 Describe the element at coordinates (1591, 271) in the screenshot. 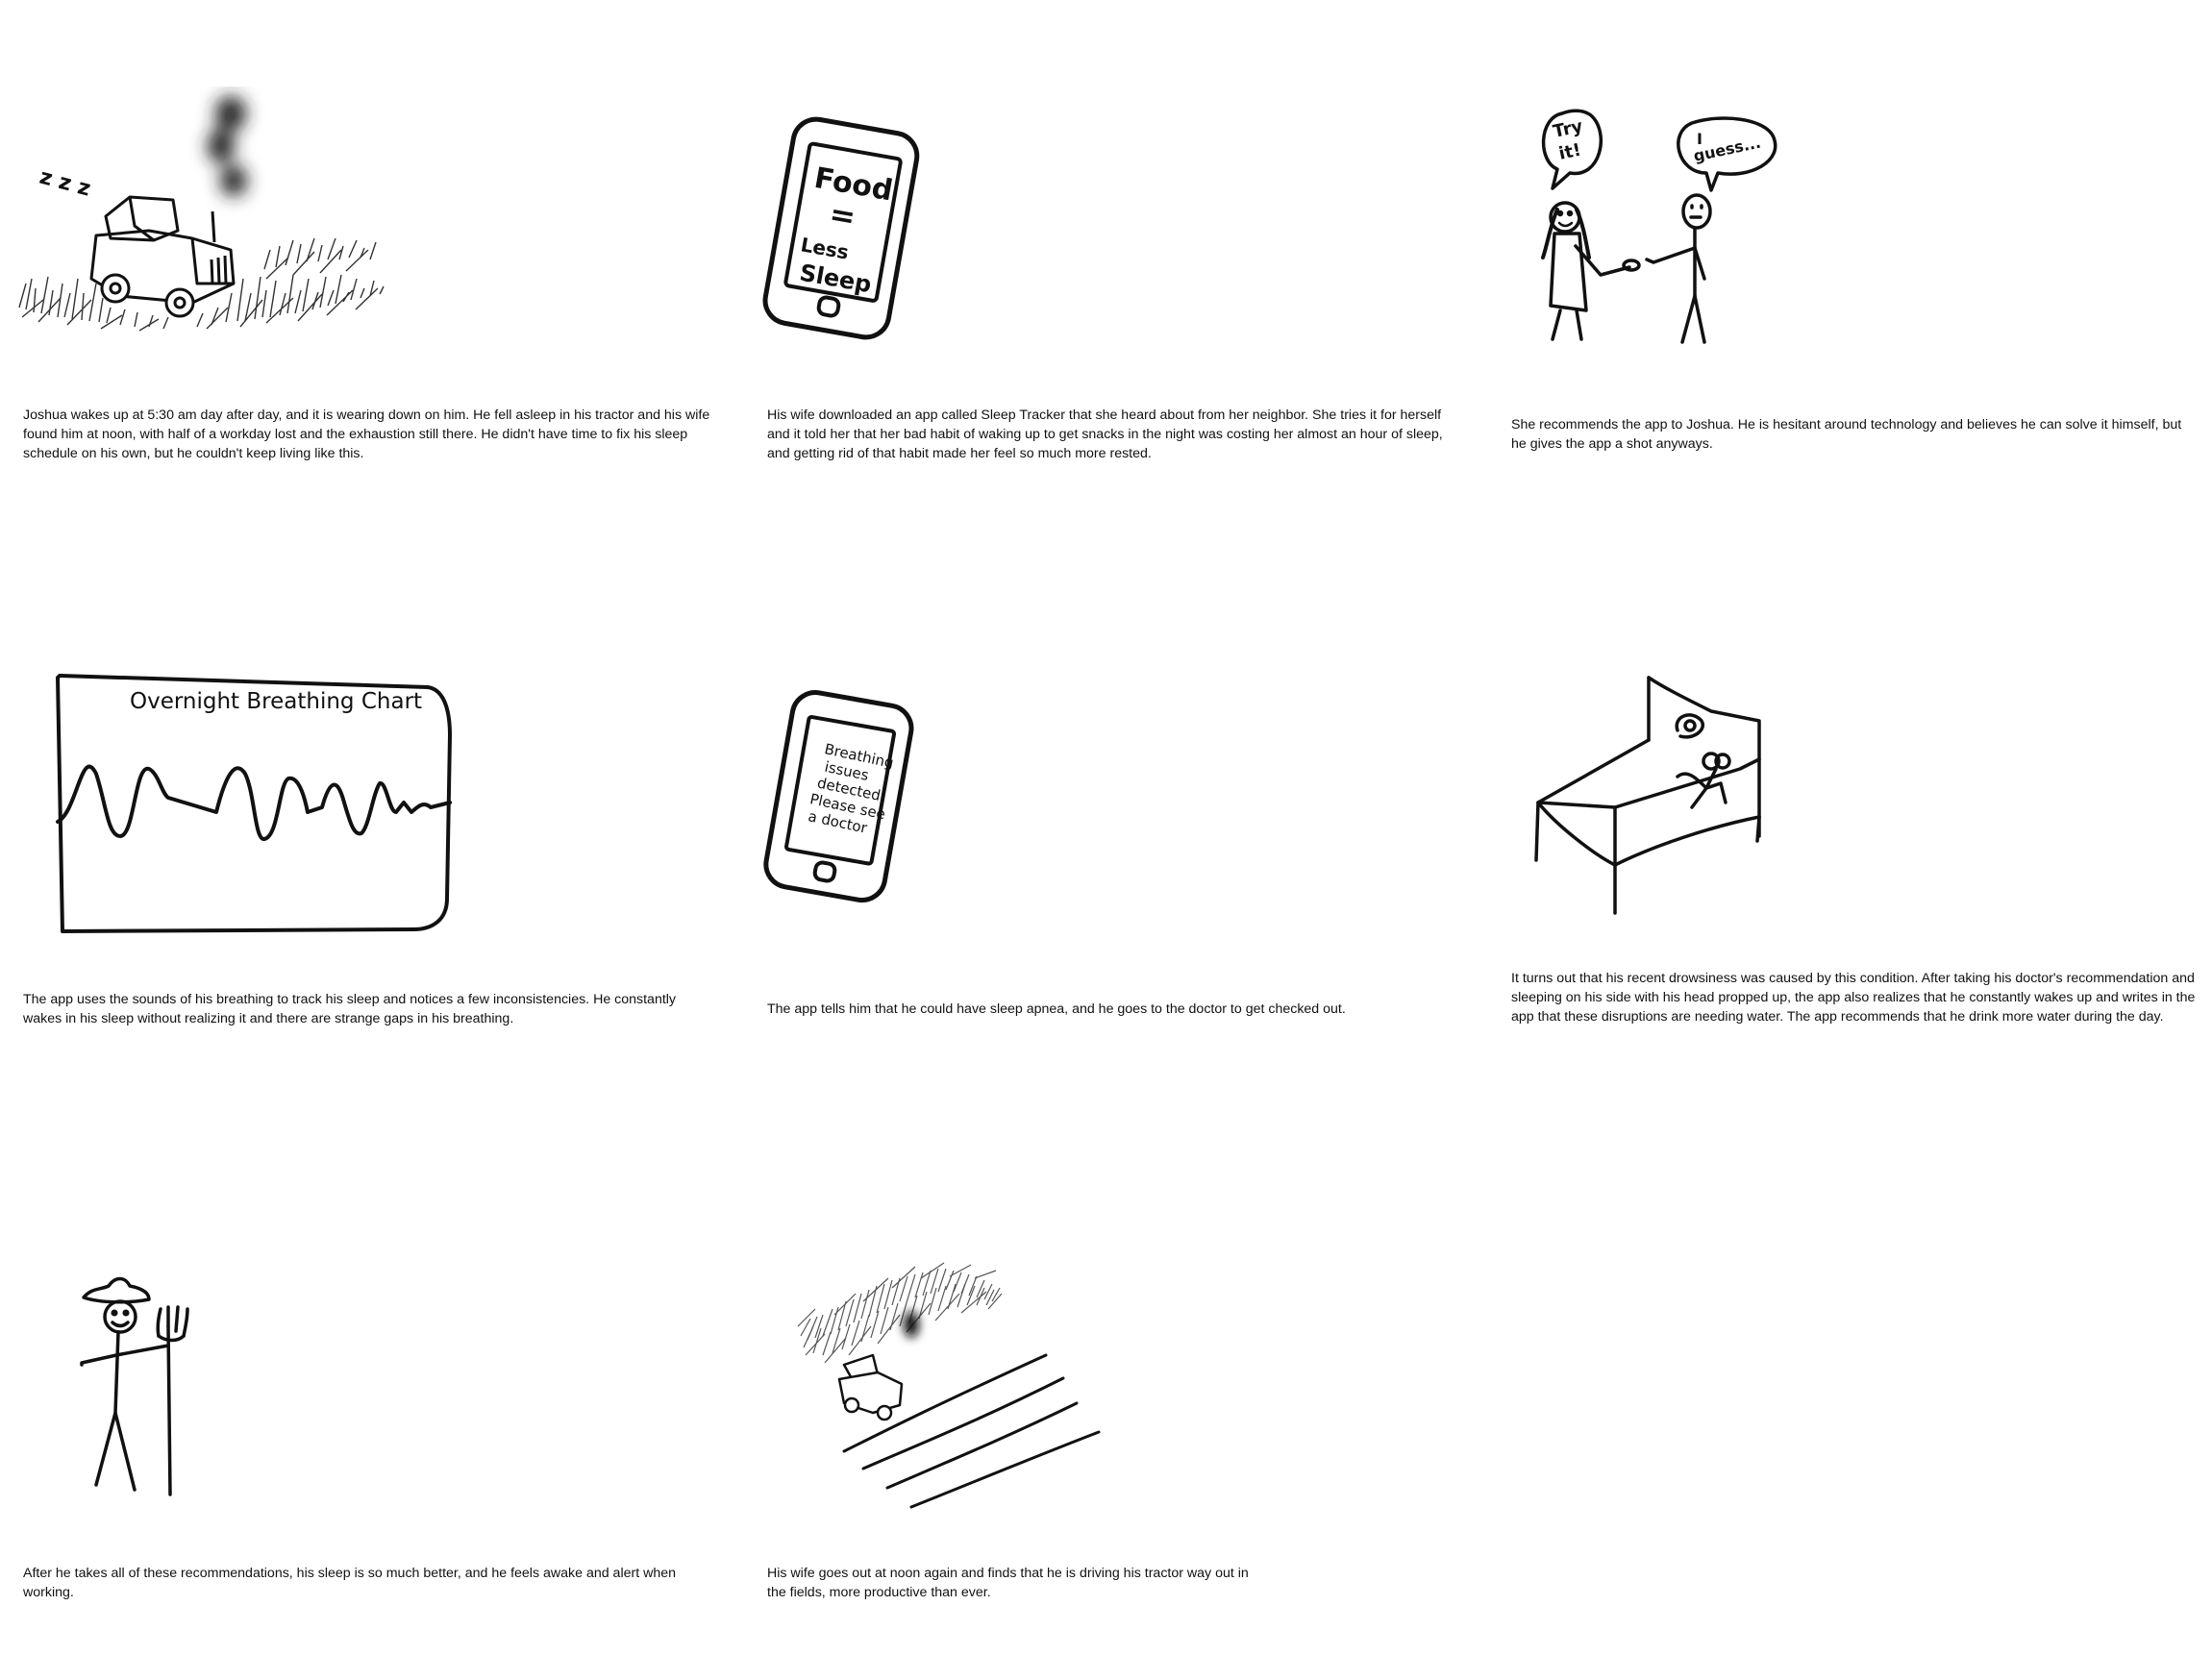

I see `wife-figure` at that location.